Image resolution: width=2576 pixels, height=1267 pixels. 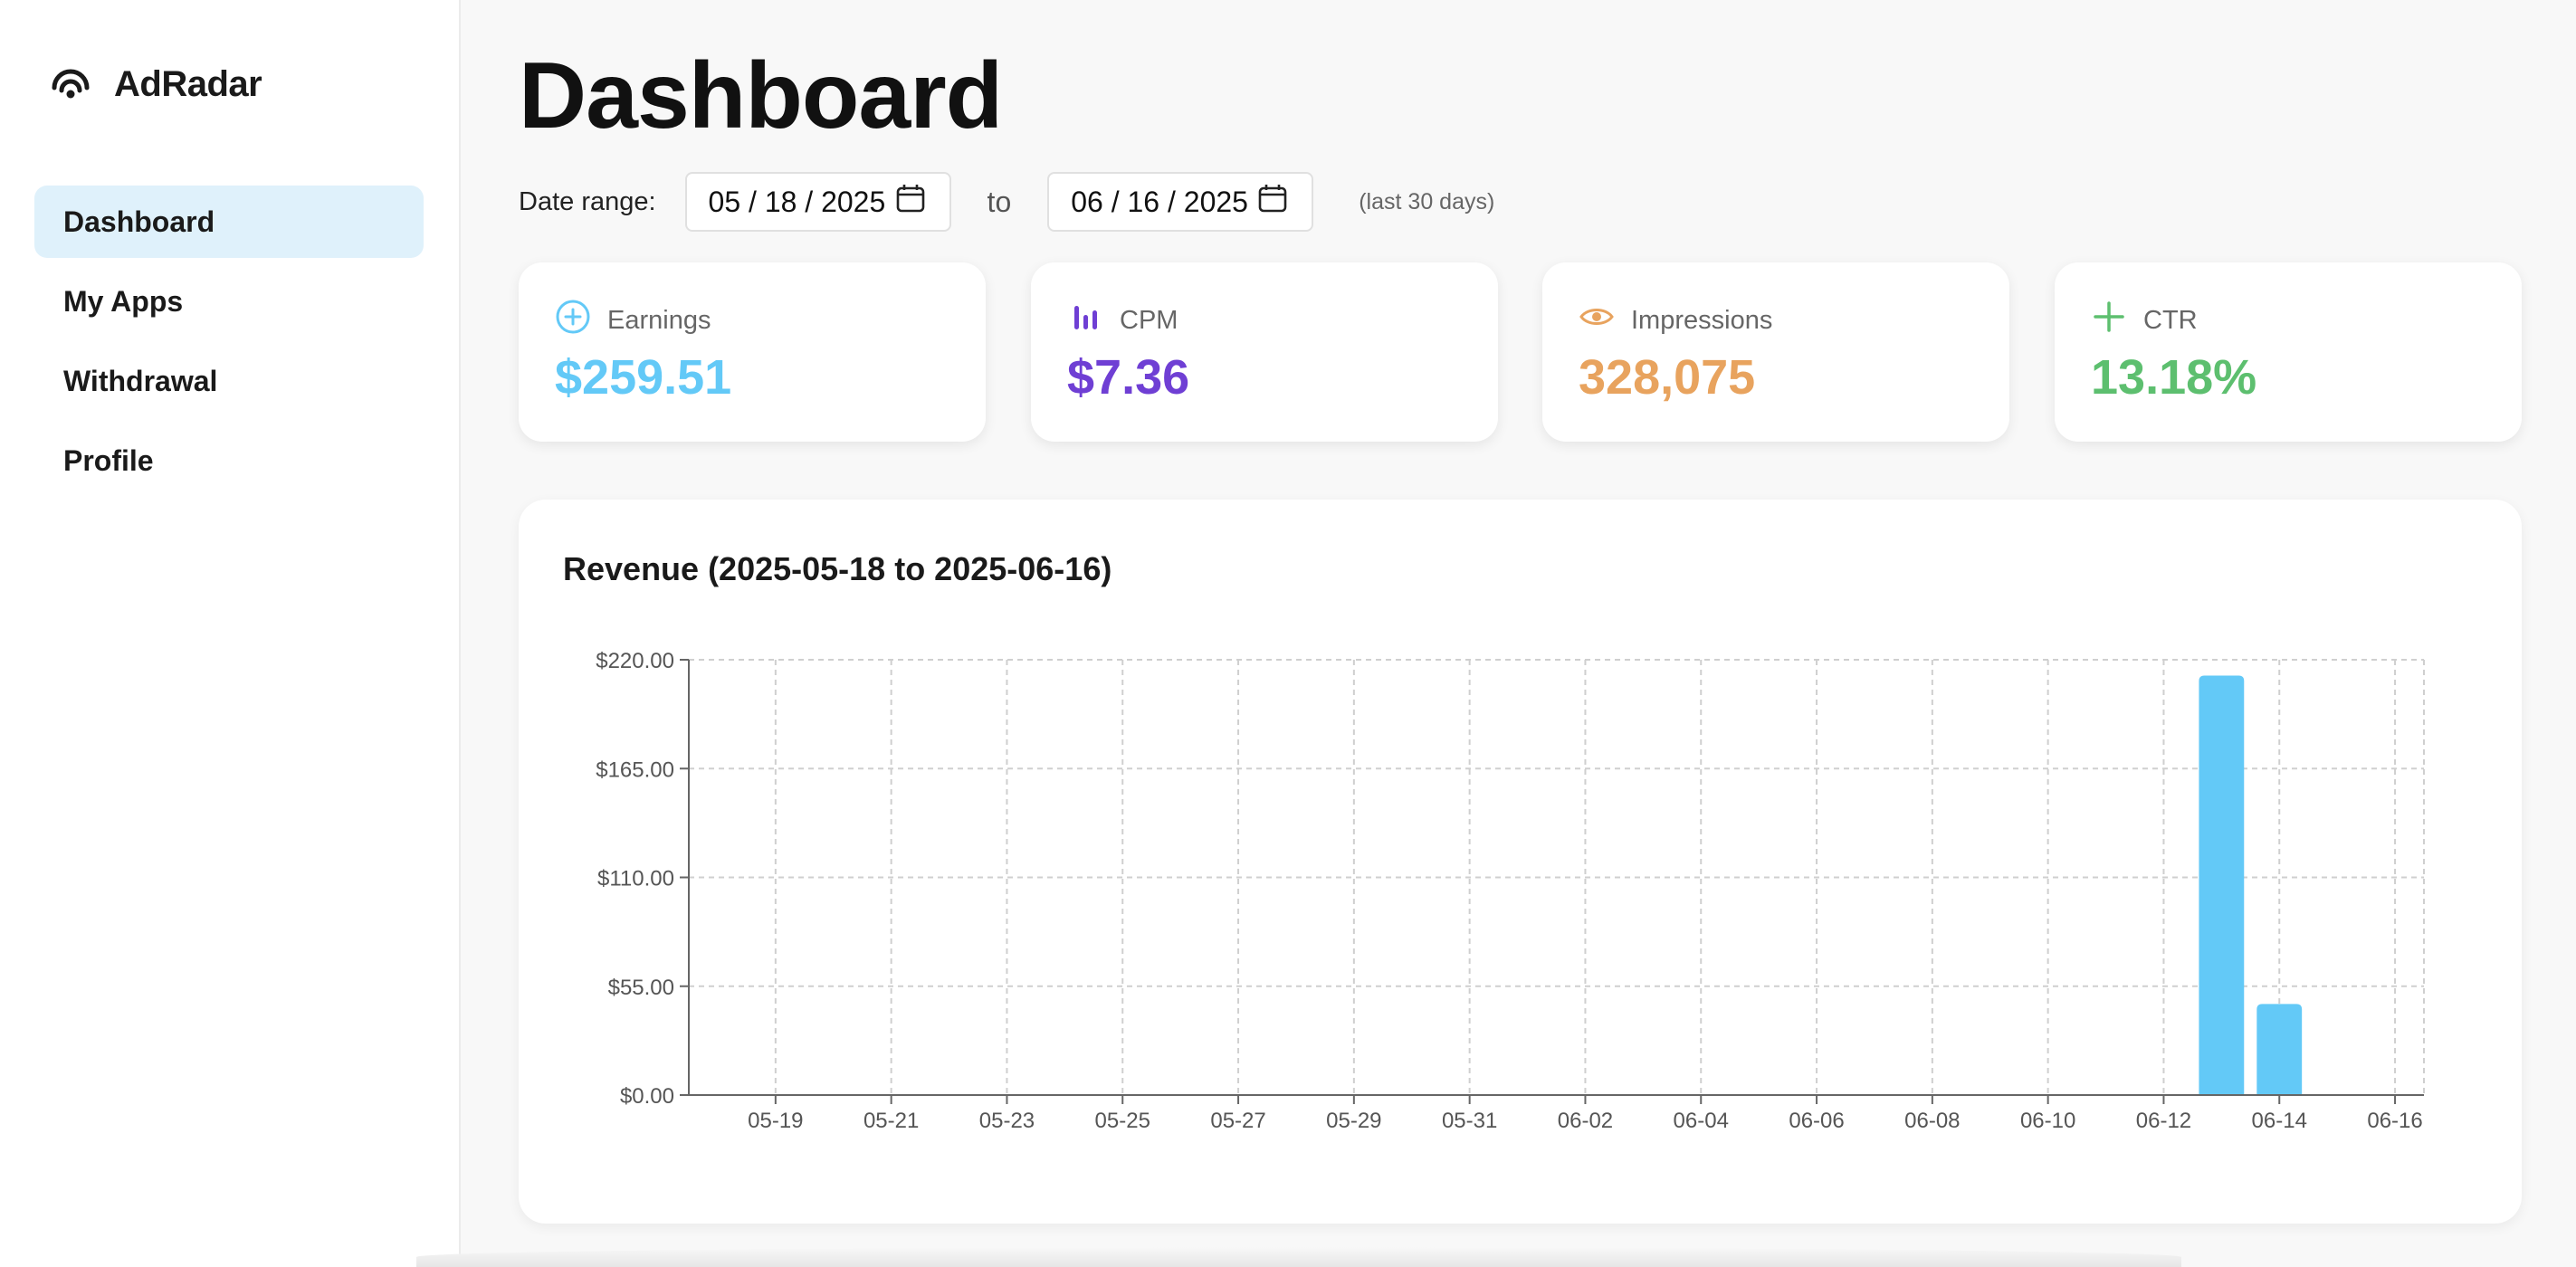 I want to click on x-tick-label: 06-08, so click(x=1932, y=1121).